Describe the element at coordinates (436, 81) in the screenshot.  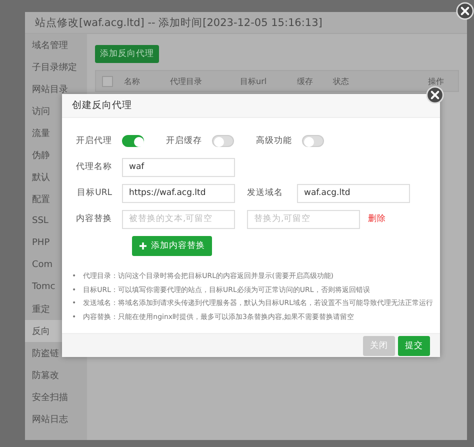
I see `column-header: 操作` at that location.